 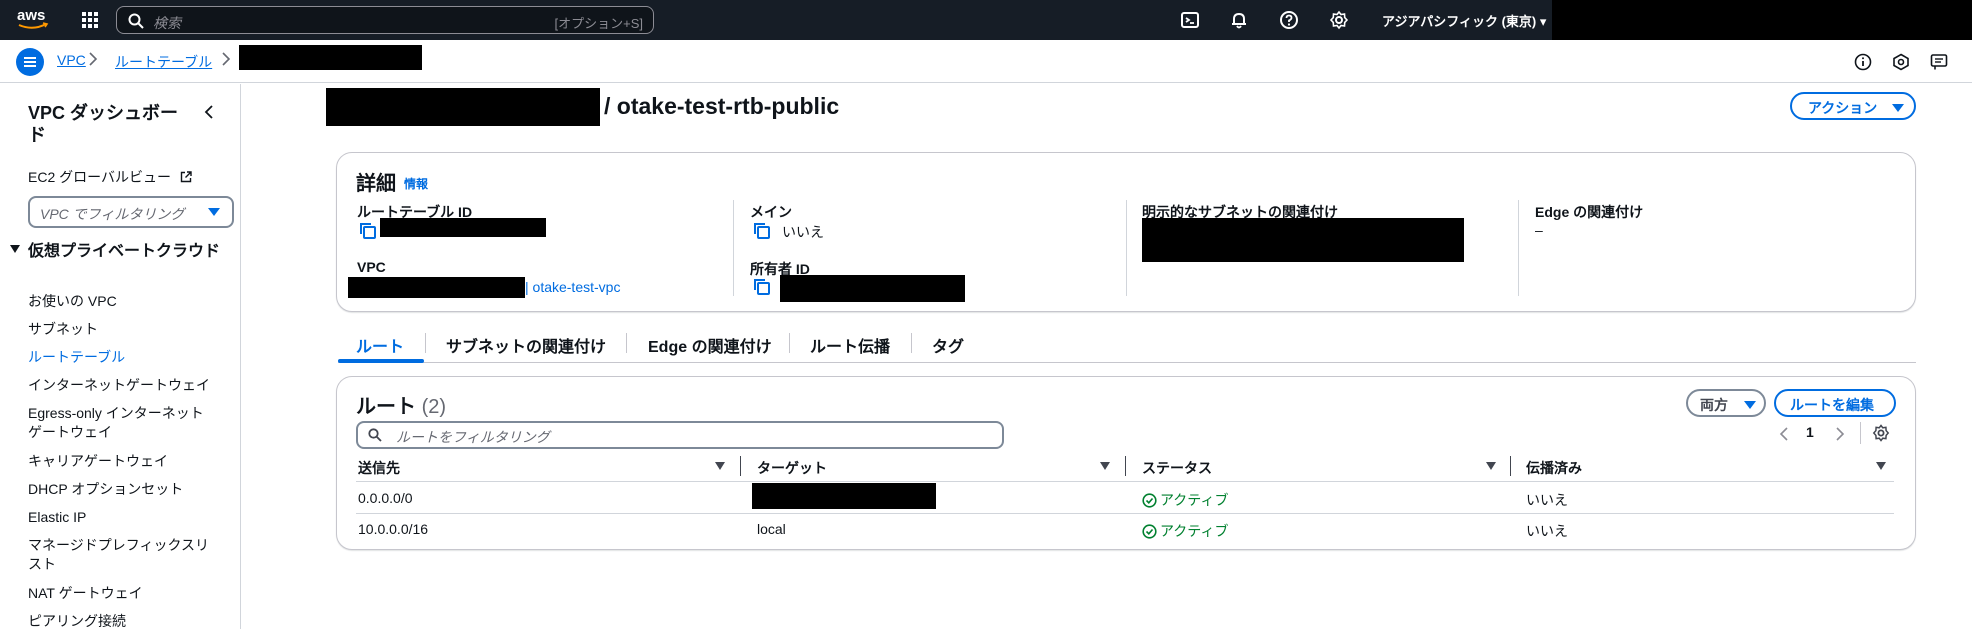 I want to click on feedback-icon, so click(x=1939, y=62).